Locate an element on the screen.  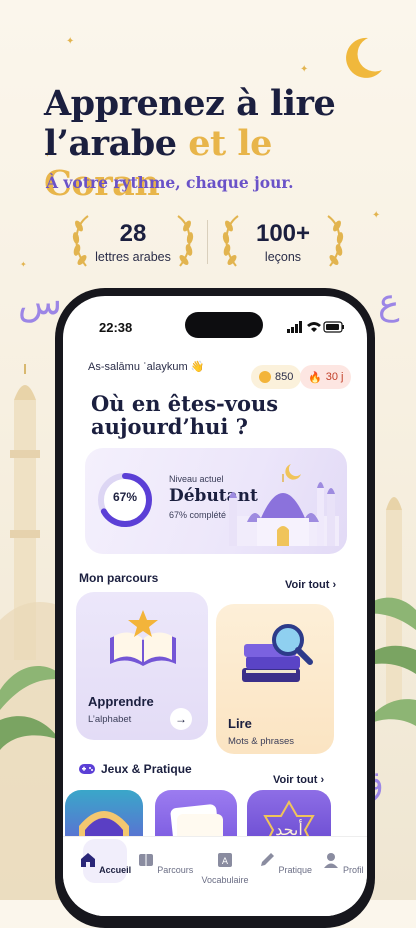
read-card-title: Lire is located at coordinates (240, 723).